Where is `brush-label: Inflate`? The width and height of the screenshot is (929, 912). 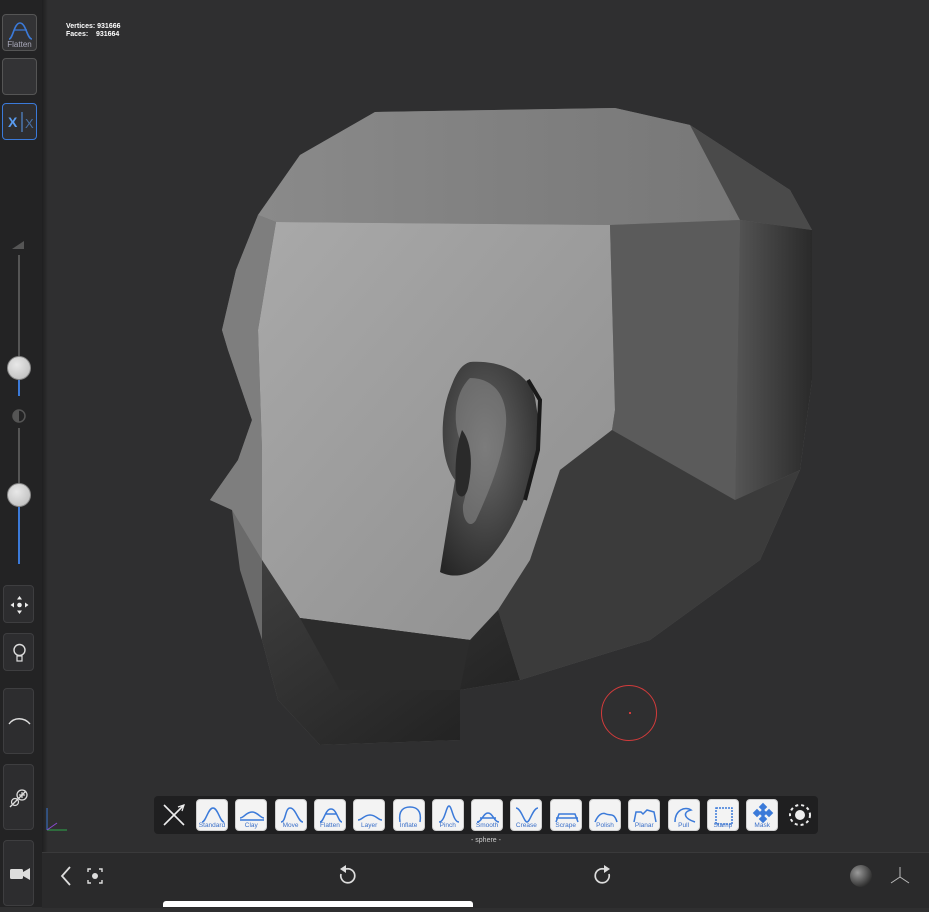
brush-label: Inflate is located at coordinates (408, 825).